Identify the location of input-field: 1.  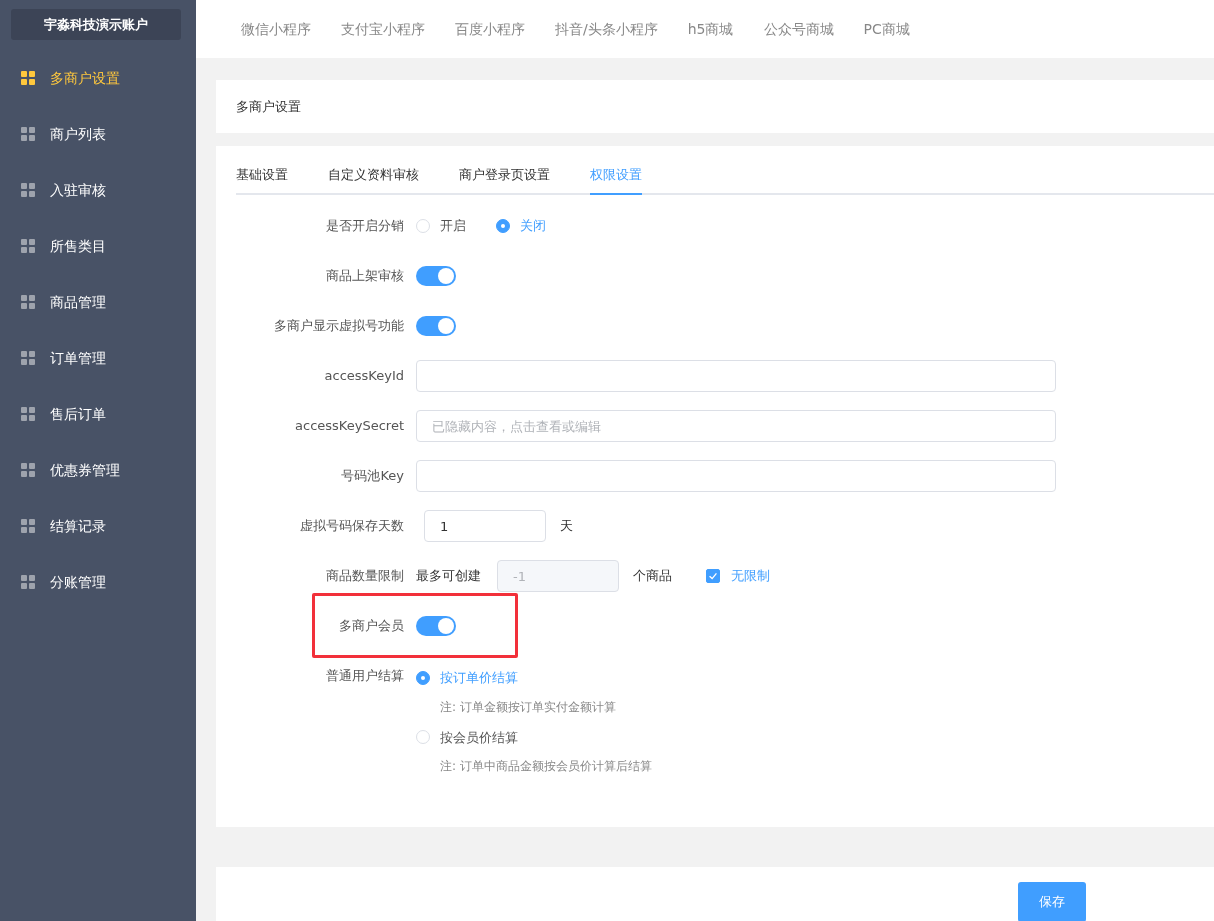
(485, 526).